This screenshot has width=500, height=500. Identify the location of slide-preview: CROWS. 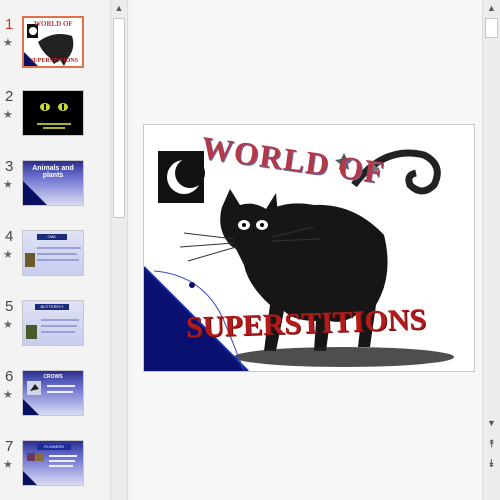
(53, 393).